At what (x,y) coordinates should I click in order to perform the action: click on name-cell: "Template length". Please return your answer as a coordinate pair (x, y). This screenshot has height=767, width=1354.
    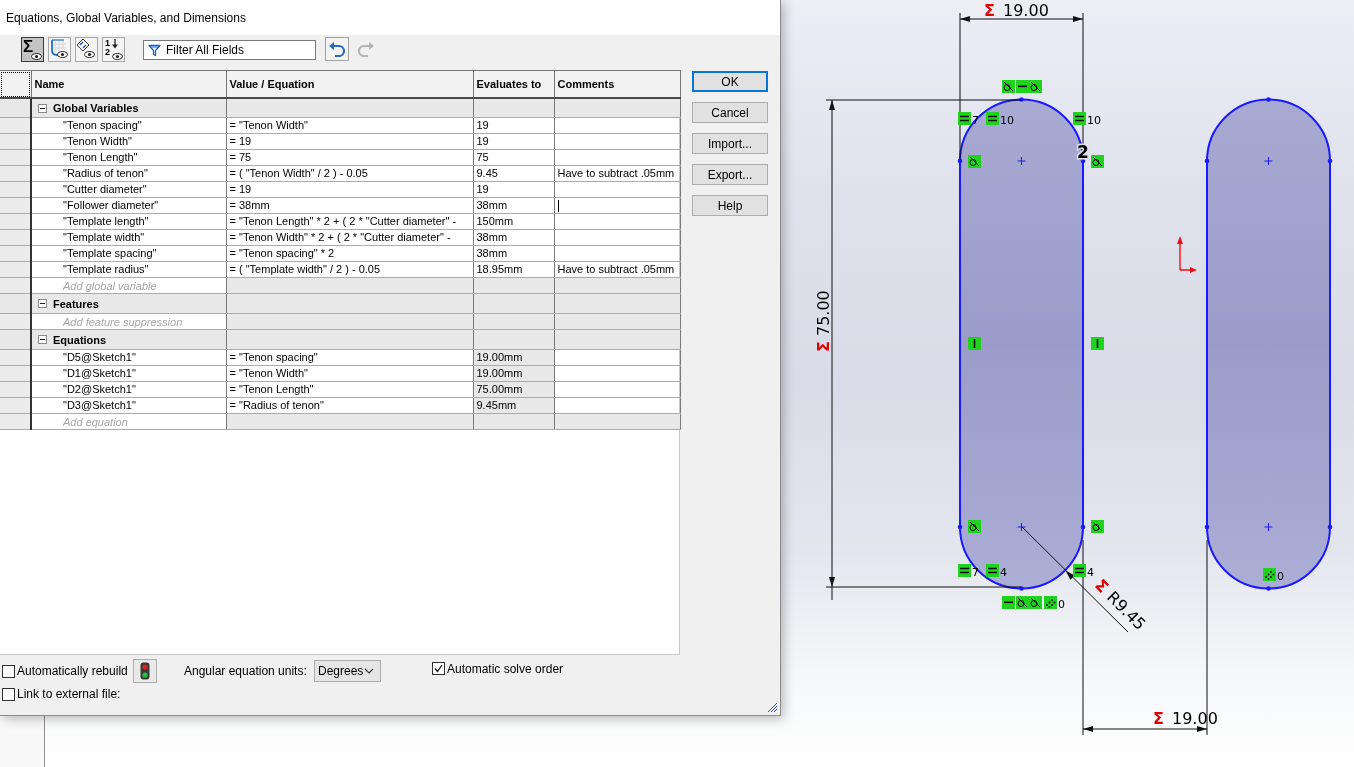
    Looking at the image, I should click on (128, 221).